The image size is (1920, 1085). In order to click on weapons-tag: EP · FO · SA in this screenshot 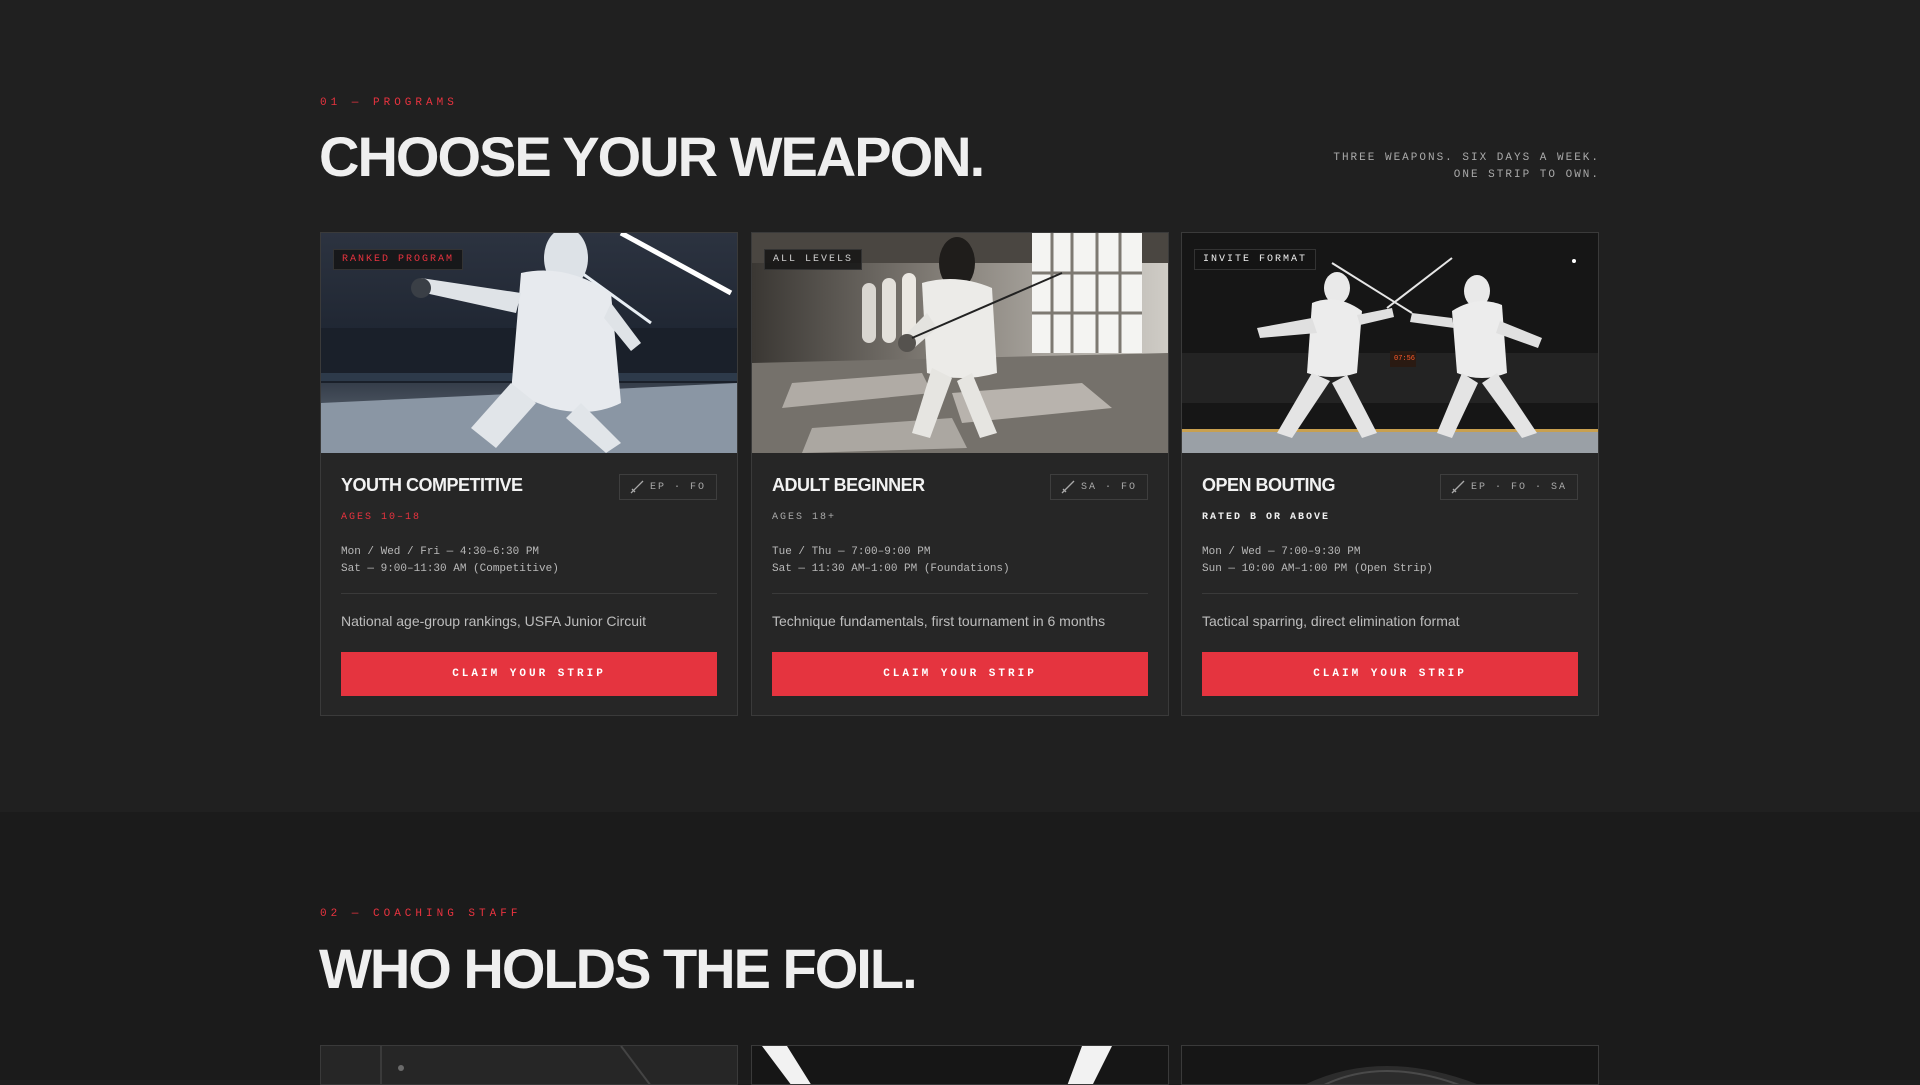, I will do `click(1508, 487)`.